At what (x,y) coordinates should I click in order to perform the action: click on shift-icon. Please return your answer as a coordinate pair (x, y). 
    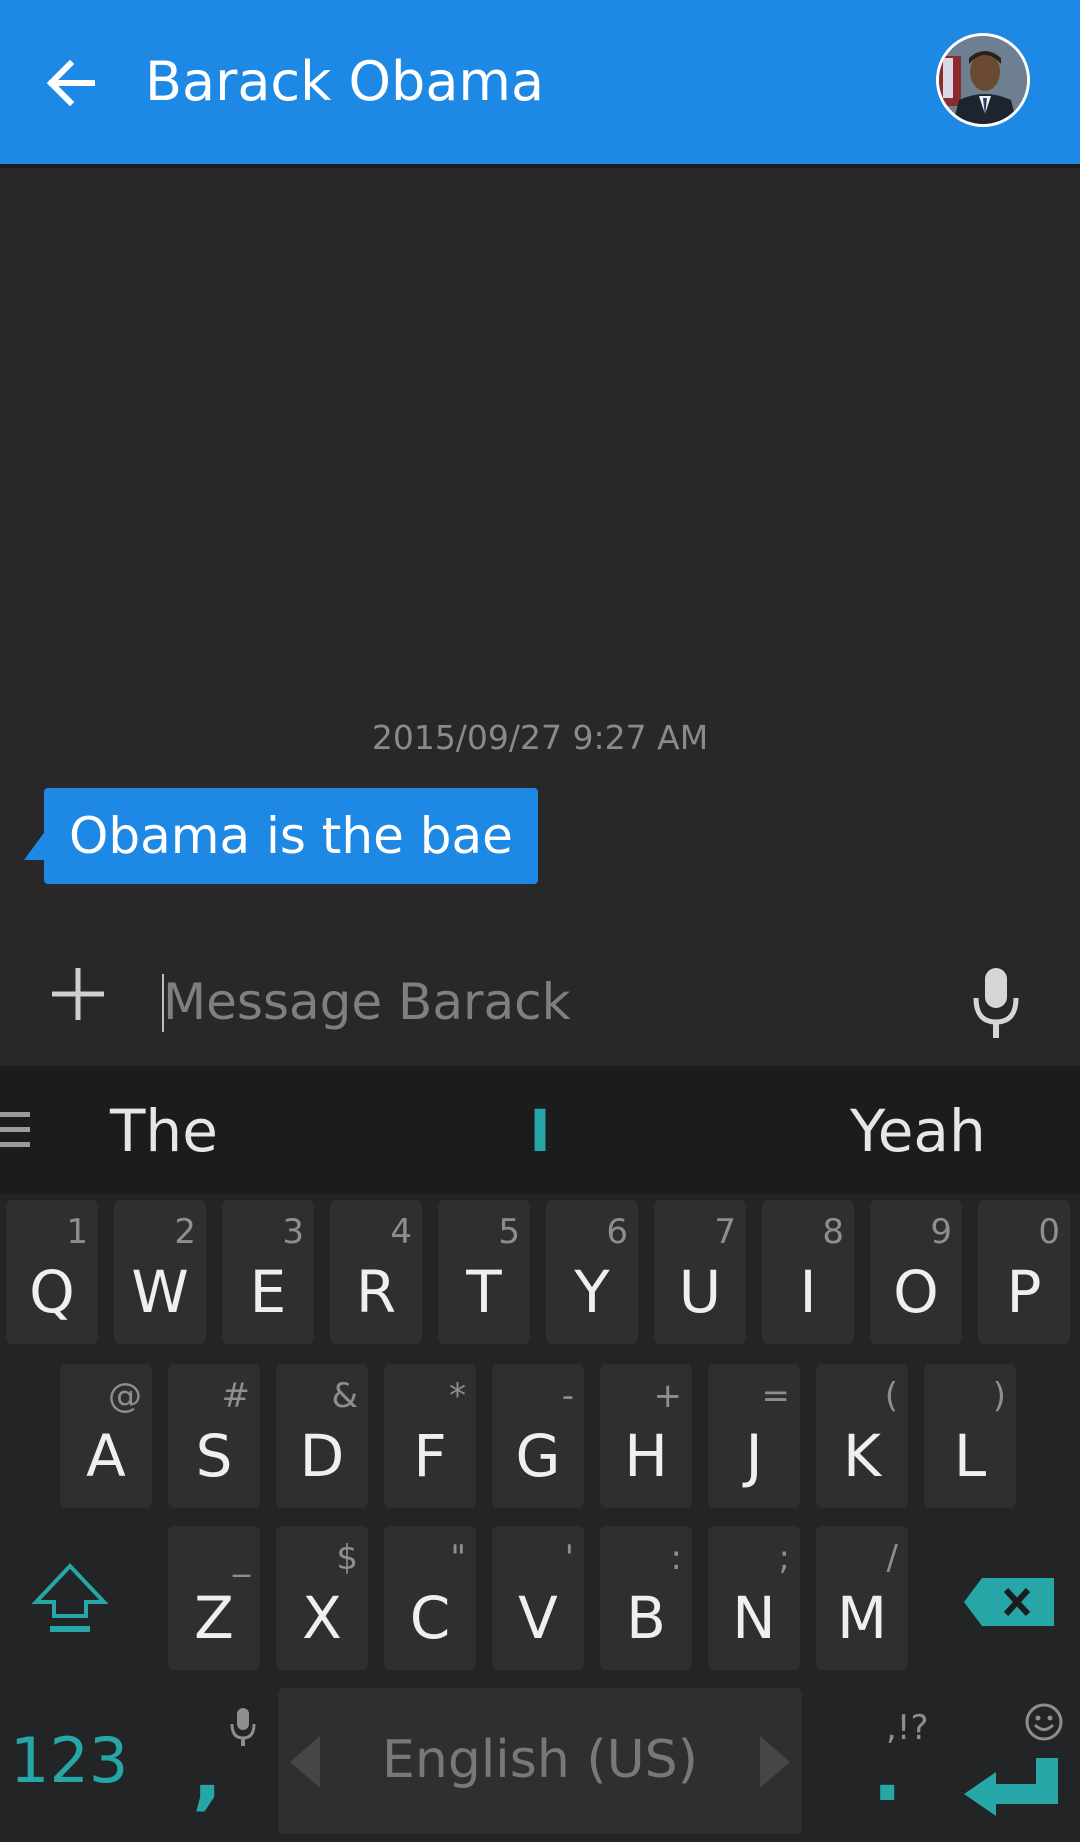
    Looking at the image, I should click on (70, 1600).